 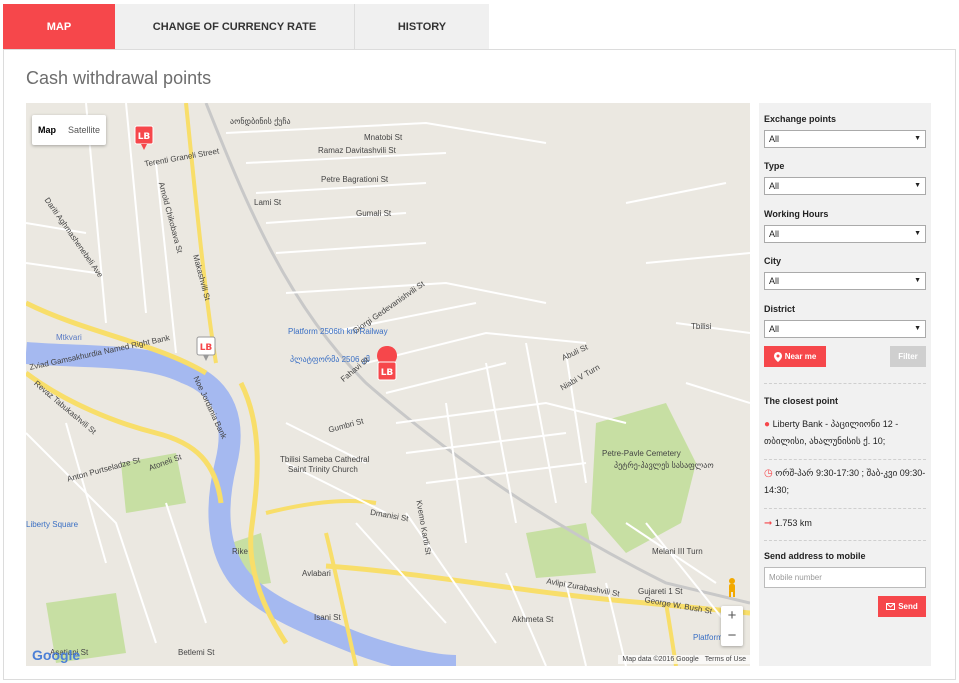 I want to click on map-type-satellite-button: Satellite, so click(x=84, y=130).